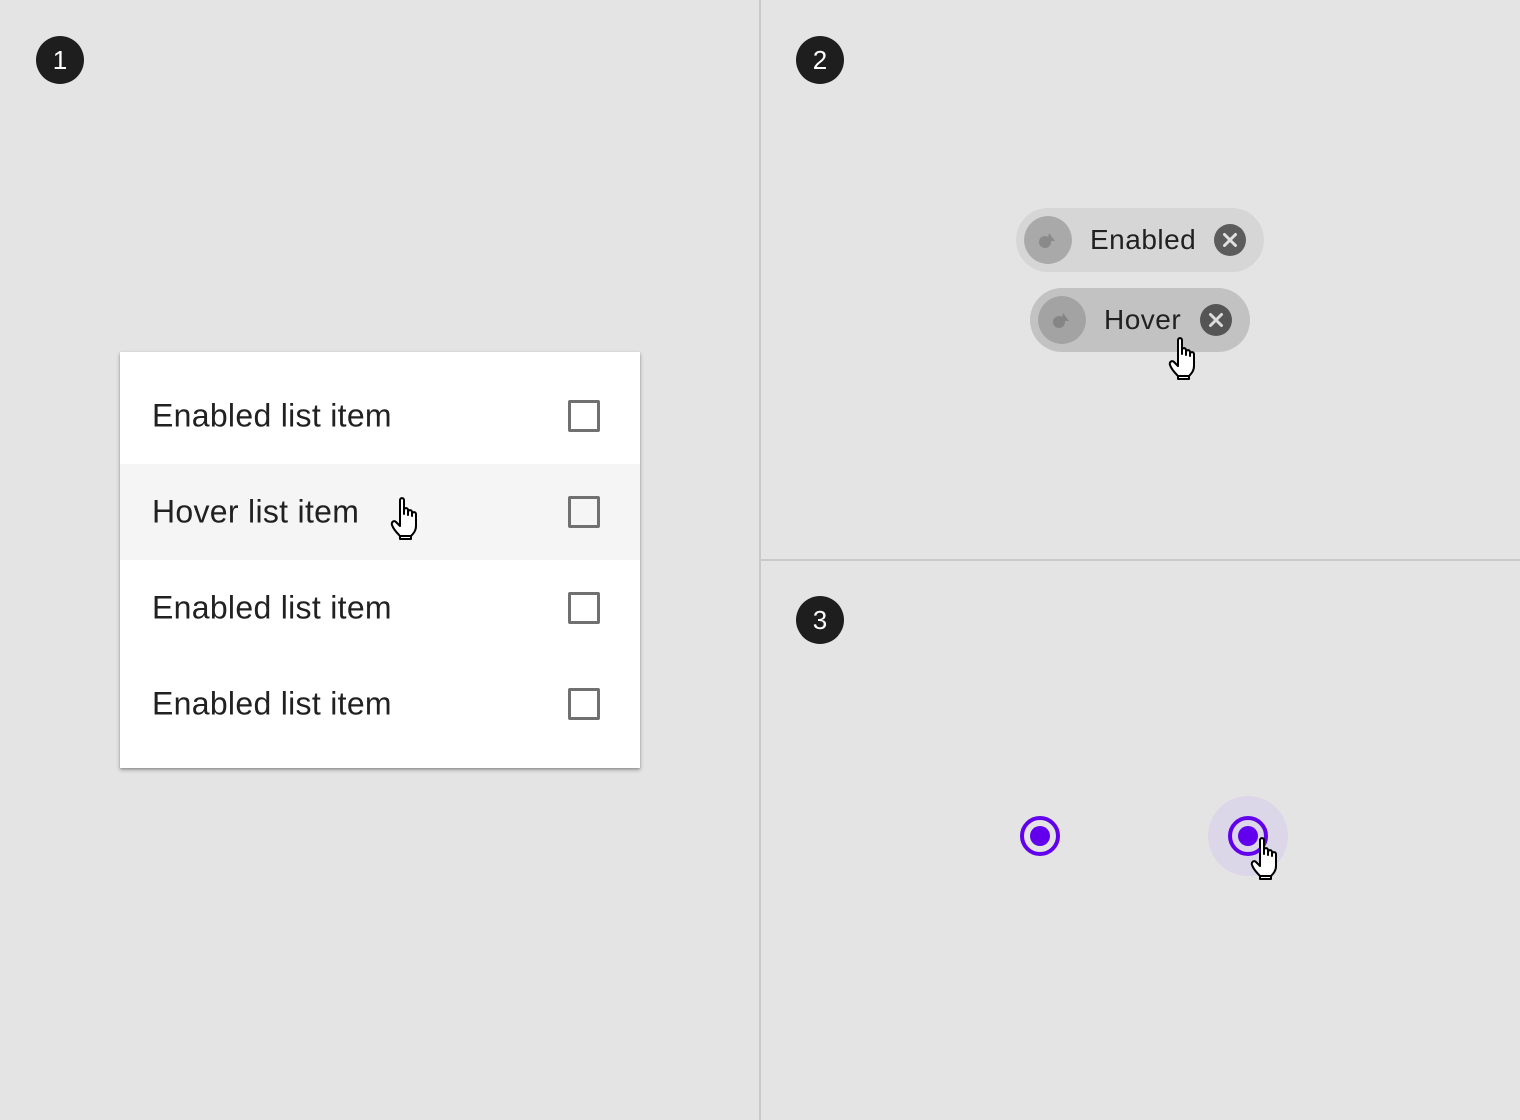 The height and width of the screenshot is (1120, 1520). Describe the element at coordinates (1040, 836) in the screenshot. I see `radio-button-selected` at that location.